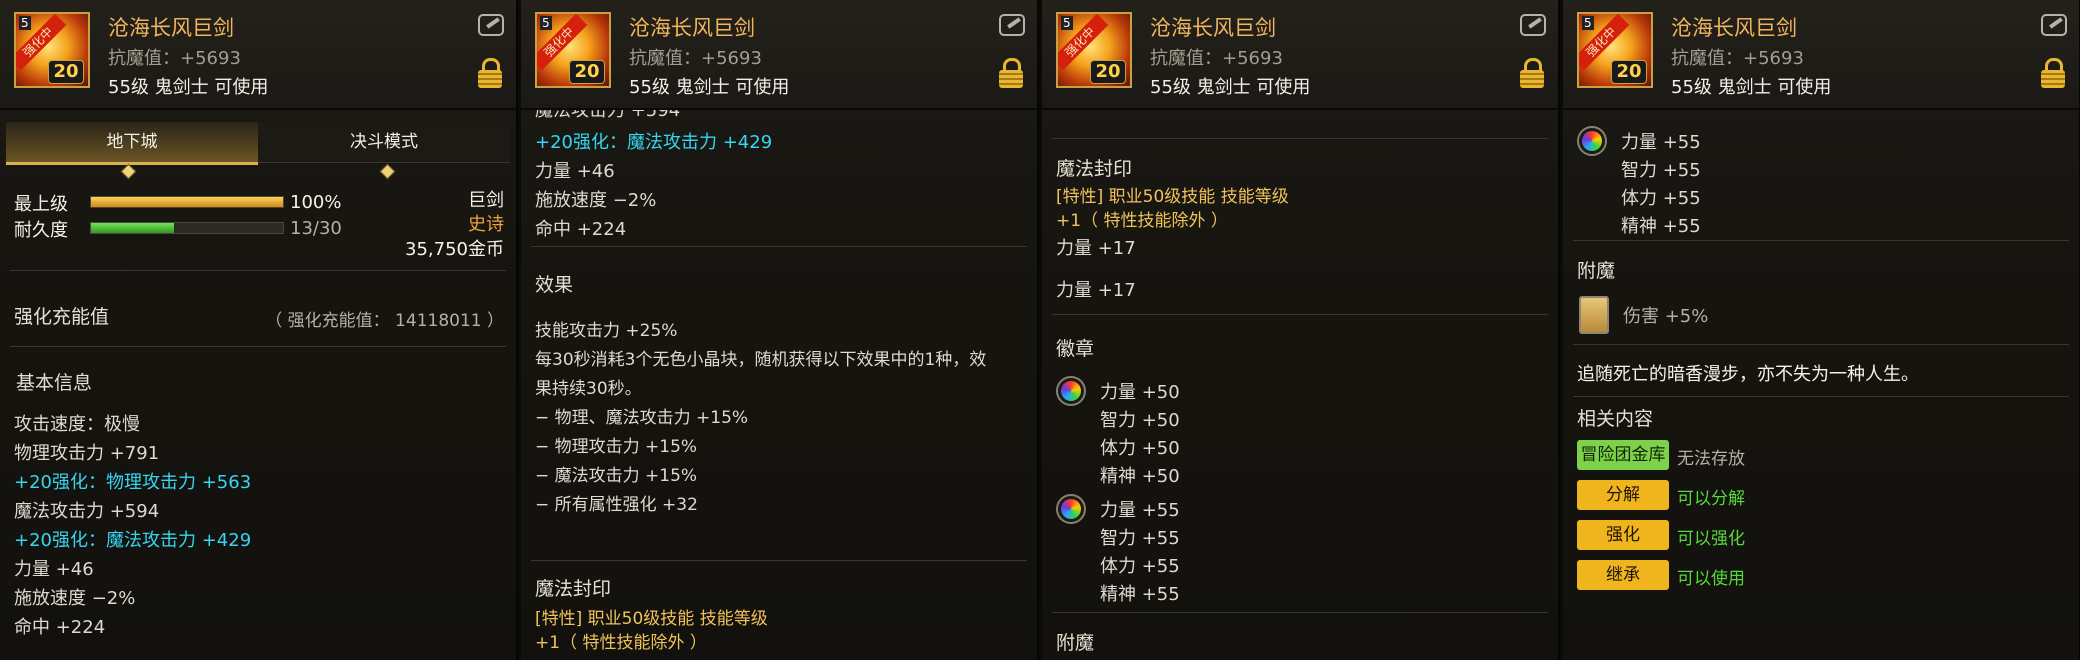  Describe the element at coordinates (1661, 198) in the screenshot. I see `emblem-stat: 体力 +55` at that location.